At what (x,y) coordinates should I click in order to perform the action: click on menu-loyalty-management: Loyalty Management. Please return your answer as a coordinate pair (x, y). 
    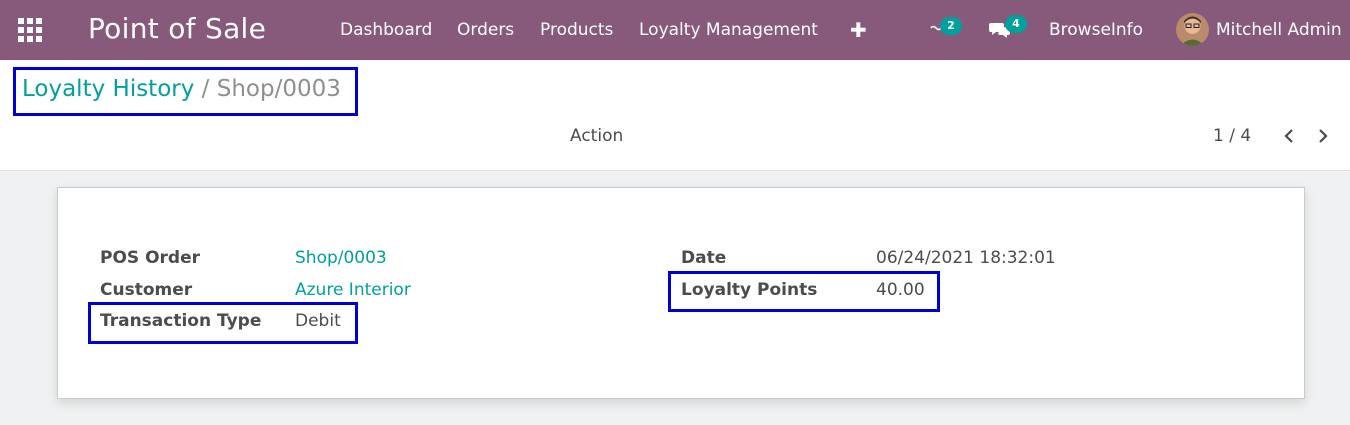
    Looking at the image, I should click on (728, 30).